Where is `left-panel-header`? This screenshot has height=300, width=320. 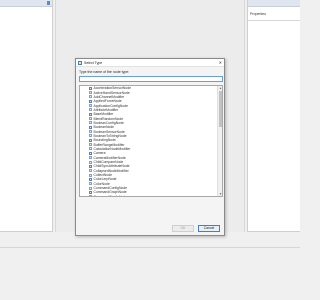
left-panel-header is located at coordinates (26, 3).